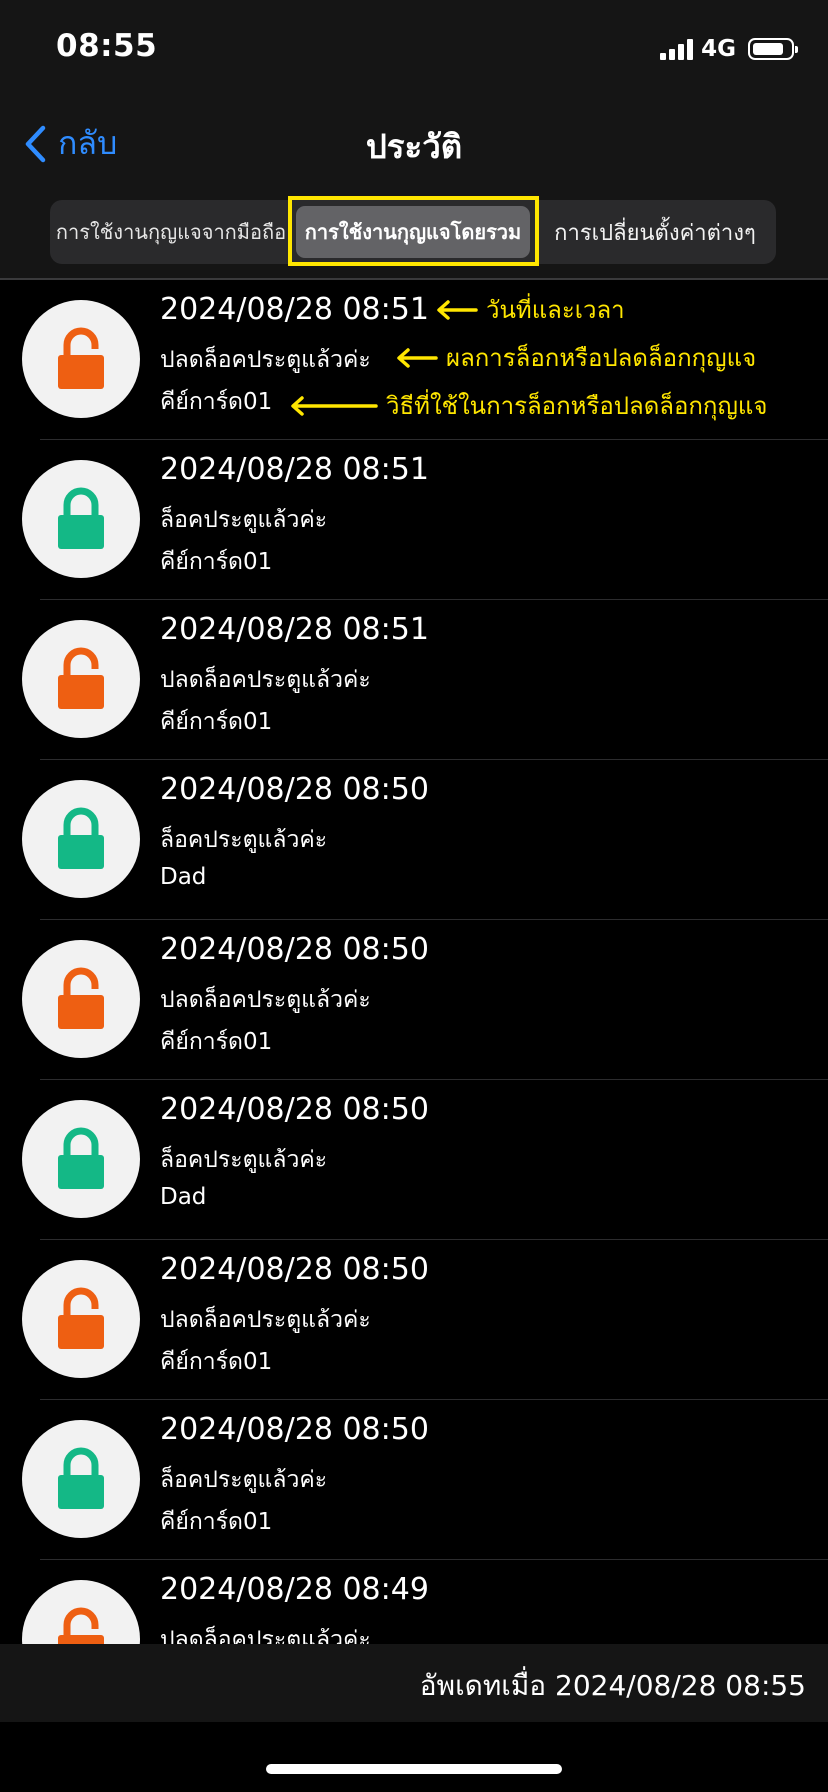 The image size is (828, 1792). What do you see at coordinates (414, 1769) in the screenshot?
I see `home-indicator` at bounding box center [414, 1769].